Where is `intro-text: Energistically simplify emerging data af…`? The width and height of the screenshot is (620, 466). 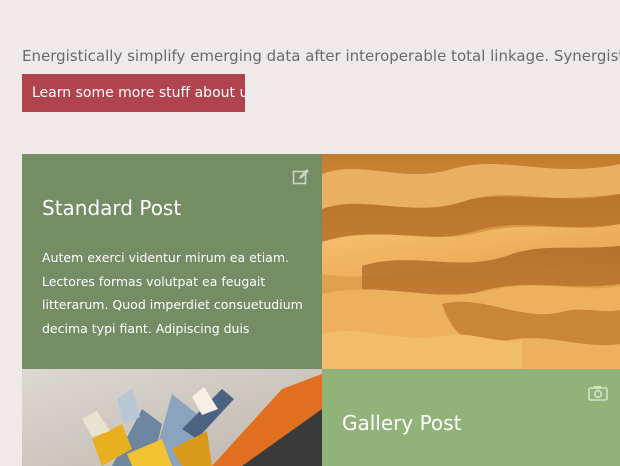
intro-text: Energistically simplify emerging data af… is located at coordinates (321, 56).